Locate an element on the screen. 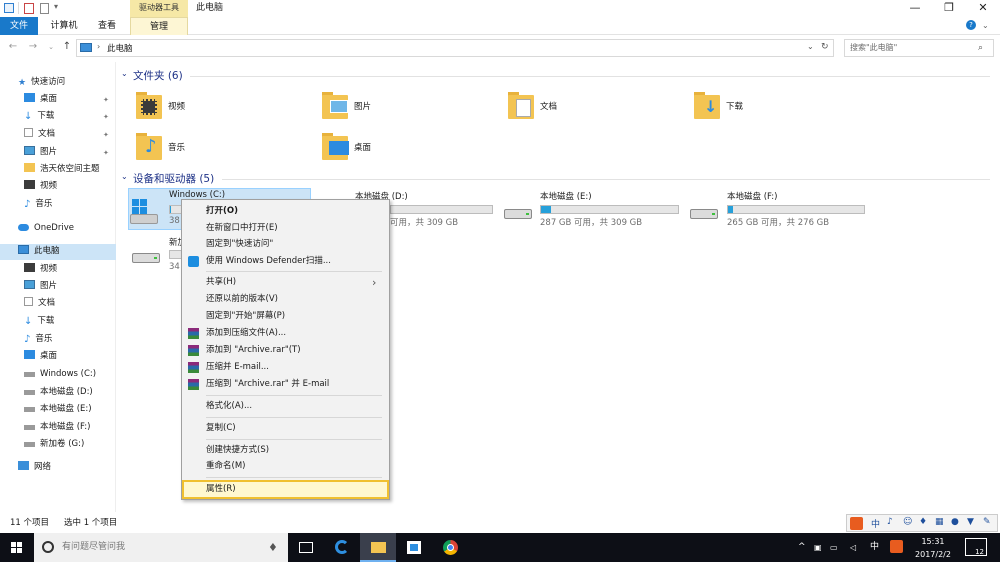 This screenshot has width=1000, height=562. keyboard-icon: ▦ is located at coordinates (939, 522).